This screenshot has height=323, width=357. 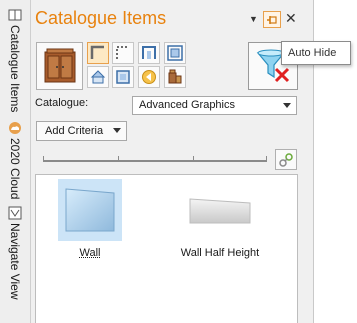 I want to click on tab-label: Navigate View, so click(x=15, y=261).